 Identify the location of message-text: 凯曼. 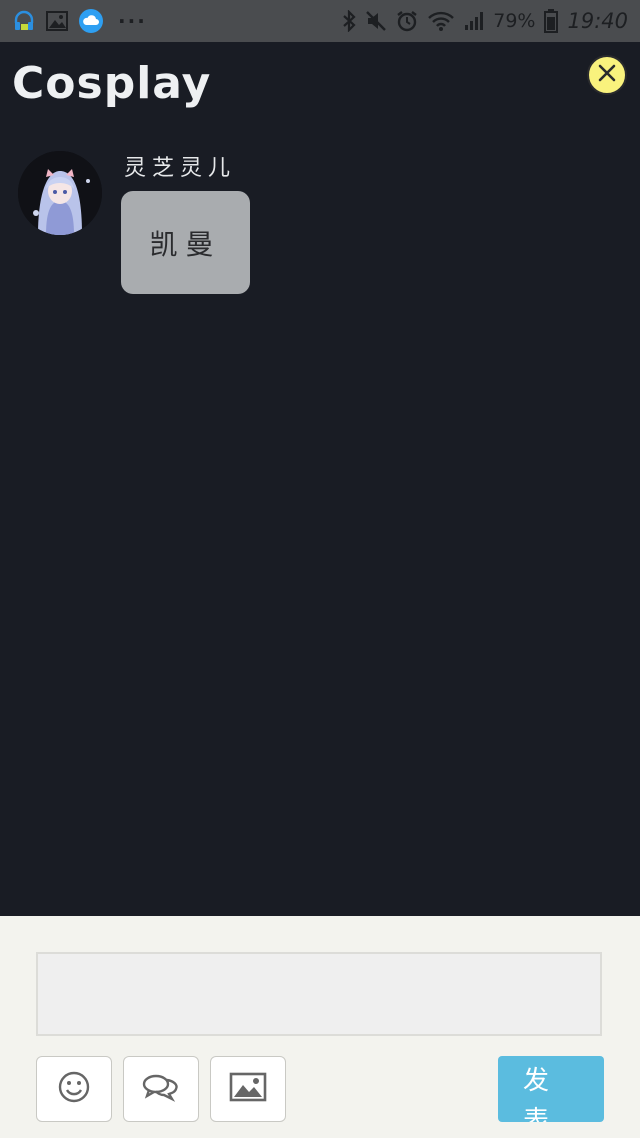
(185, 244).